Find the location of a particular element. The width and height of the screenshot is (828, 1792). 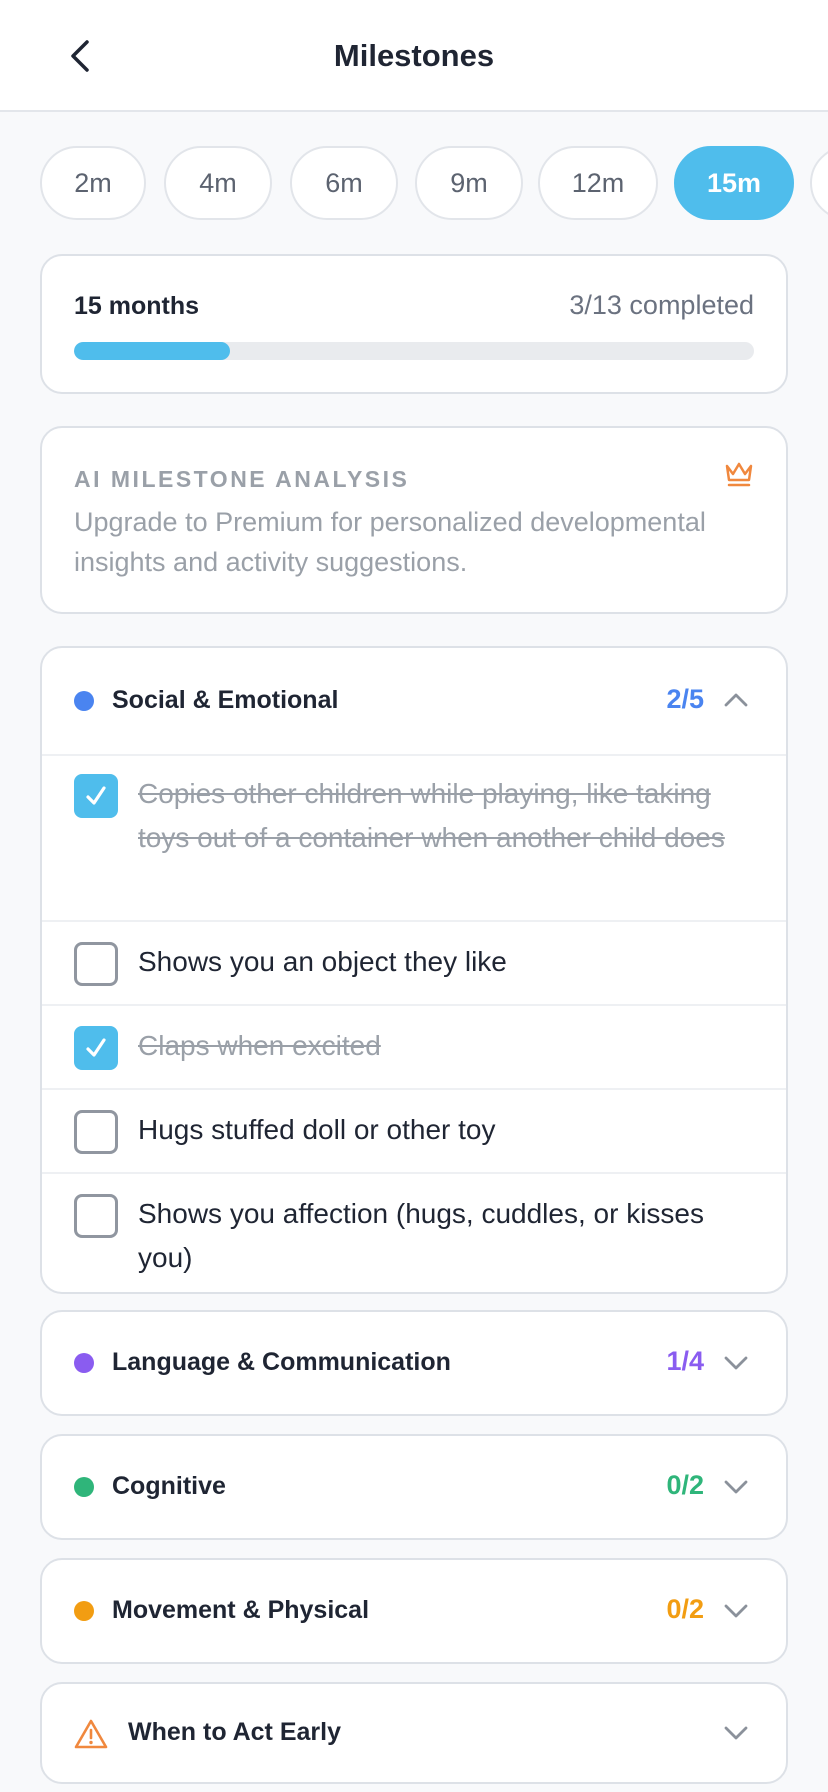

tab-9m: 9m is located at coordinates (469, 183).